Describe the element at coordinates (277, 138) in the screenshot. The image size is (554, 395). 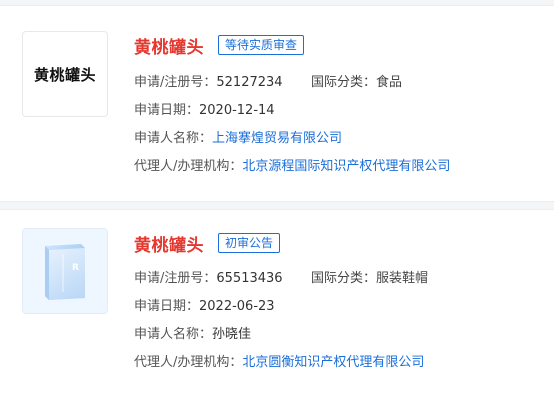
I see `applicant-link: 上海搴煌贸易有限公司` at that location.